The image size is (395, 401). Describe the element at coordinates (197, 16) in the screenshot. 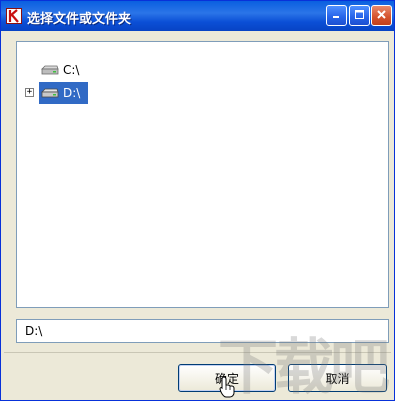

I see `title-bar: 选择文件或文件夹` at that location.